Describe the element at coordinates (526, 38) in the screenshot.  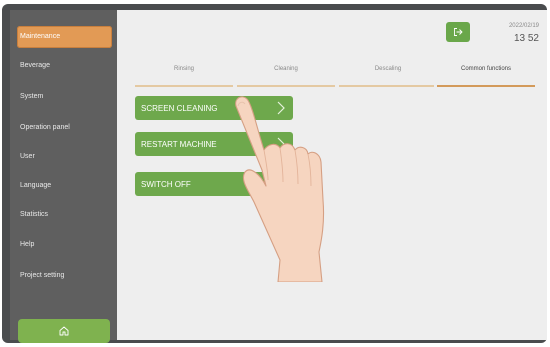
I see `time-label: 13 52` at that location.